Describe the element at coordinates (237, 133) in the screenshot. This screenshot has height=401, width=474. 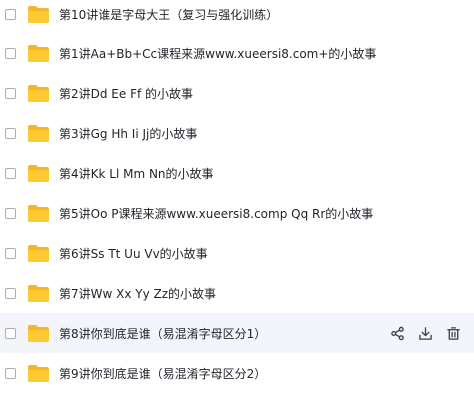
I see `file-row: 第3讲Gg Hh Ii Jj的小故事` at that location.